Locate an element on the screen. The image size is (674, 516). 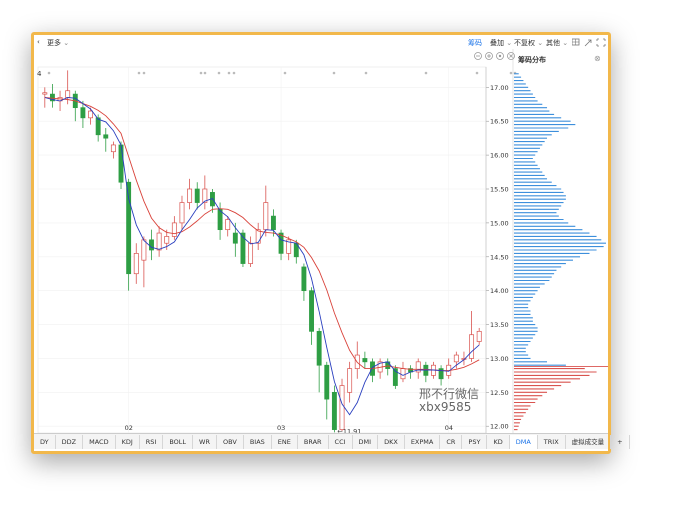
indicator-tab: CCI is located at coordinates (341, 441).